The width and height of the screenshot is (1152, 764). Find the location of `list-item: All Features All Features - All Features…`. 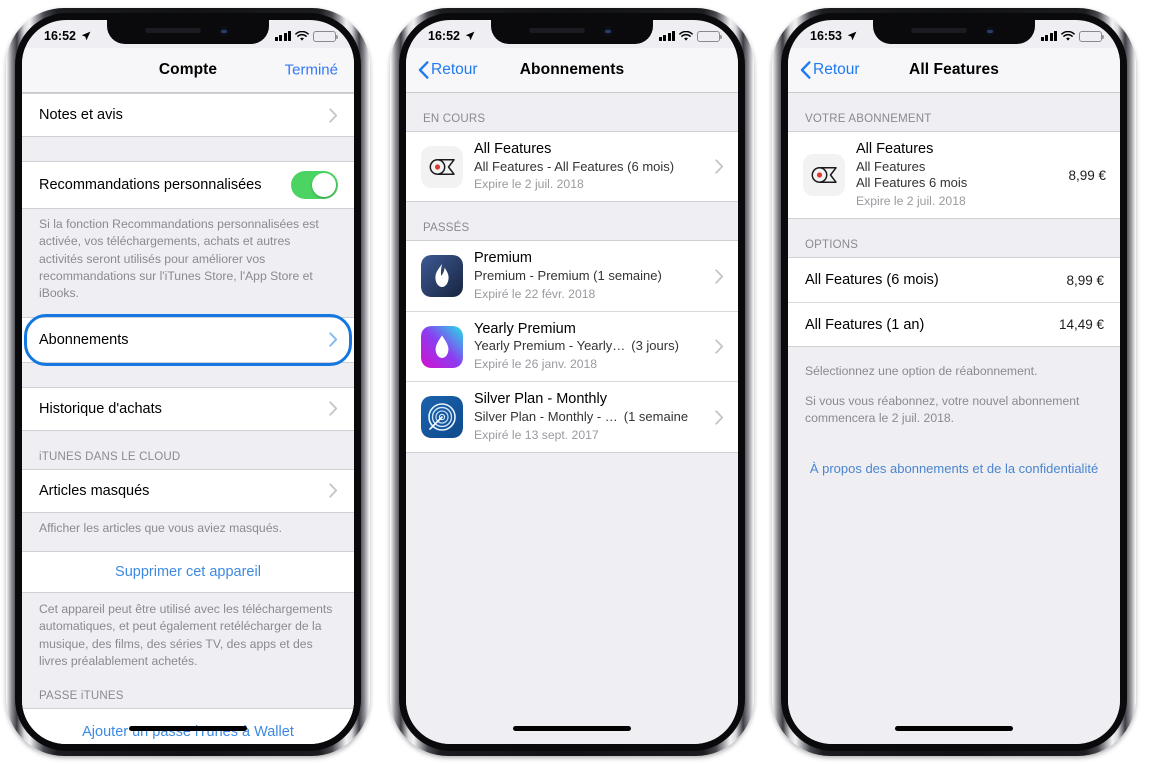

list-item: All Features All Features - All Features… is located at coordinates (572, 167).